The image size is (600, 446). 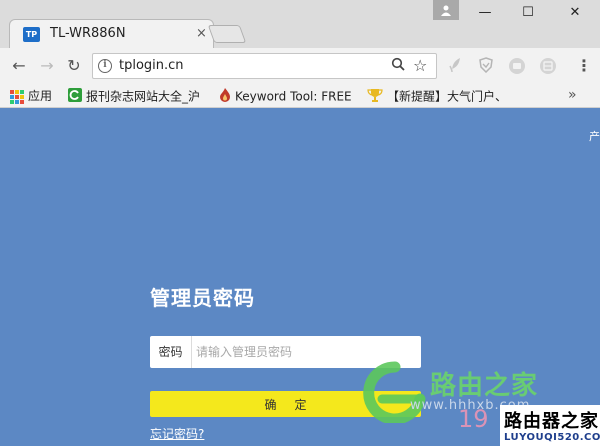 I want to click on trophy-icon, so click(x=375, y=96).